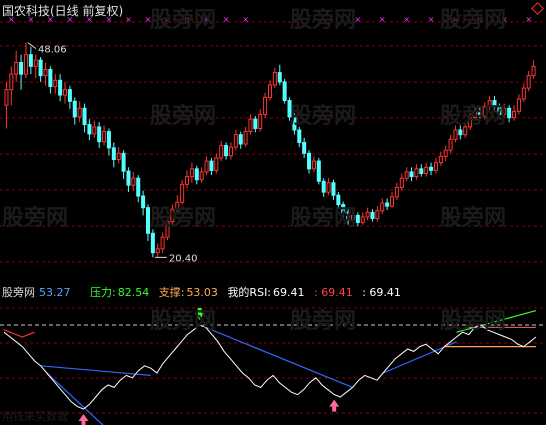 The width and height of the screenshot is (546, 425). What do you see at coordinates (63, 11) in the screenshot?
I see `chart-title: 国农科技(日线 前复权)` at bounding box center [63, 11].